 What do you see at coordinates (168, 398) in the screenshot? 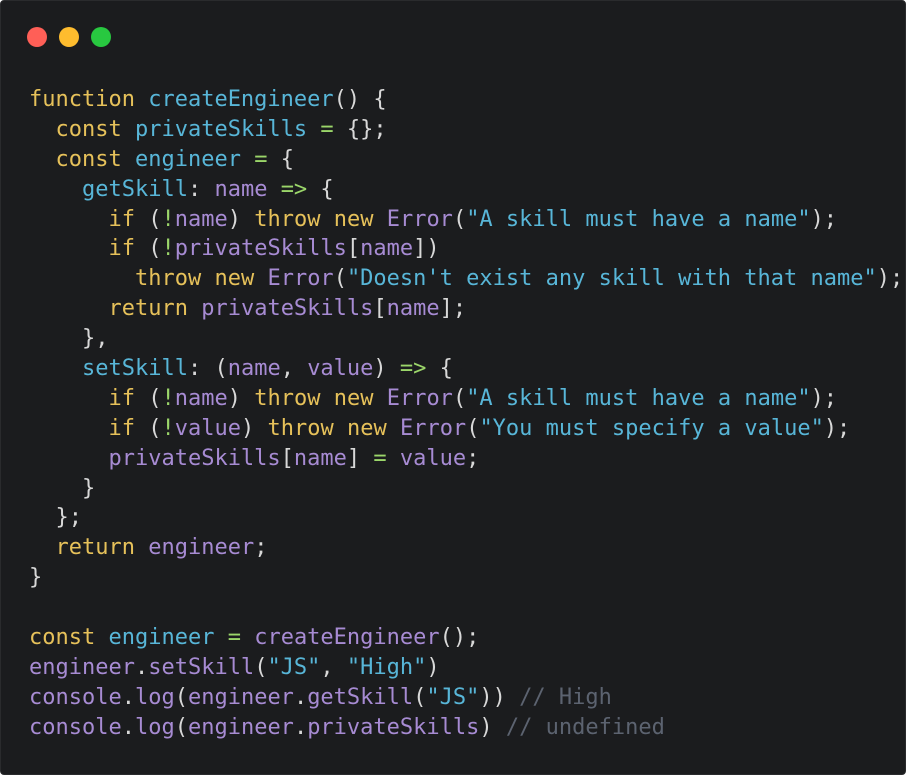
I see `operator-token: !` at bounding box center [168, 398].